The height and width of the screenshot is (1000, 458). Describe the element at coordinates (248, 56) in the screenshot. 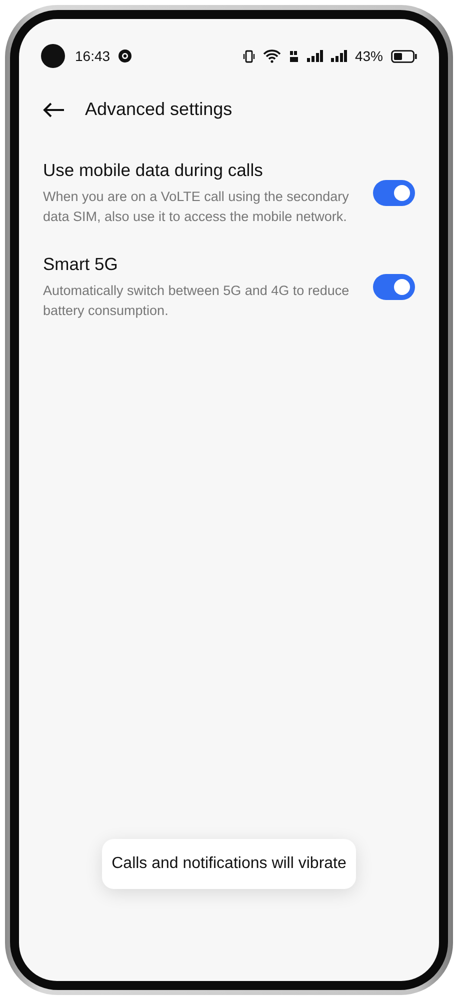

I see `vibrate-icon` at that location.